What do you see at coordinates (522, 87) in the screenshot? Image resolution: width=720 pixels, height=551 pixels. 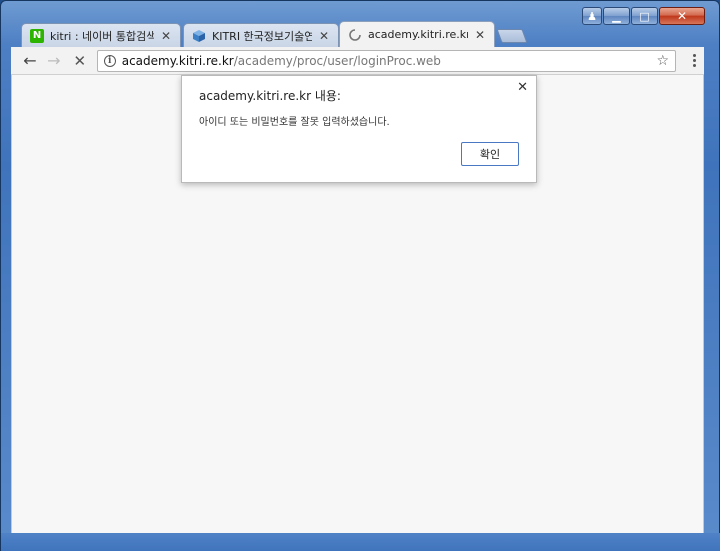 I see `dialog-close-icon: ✕` at bounding box center [522, 87].